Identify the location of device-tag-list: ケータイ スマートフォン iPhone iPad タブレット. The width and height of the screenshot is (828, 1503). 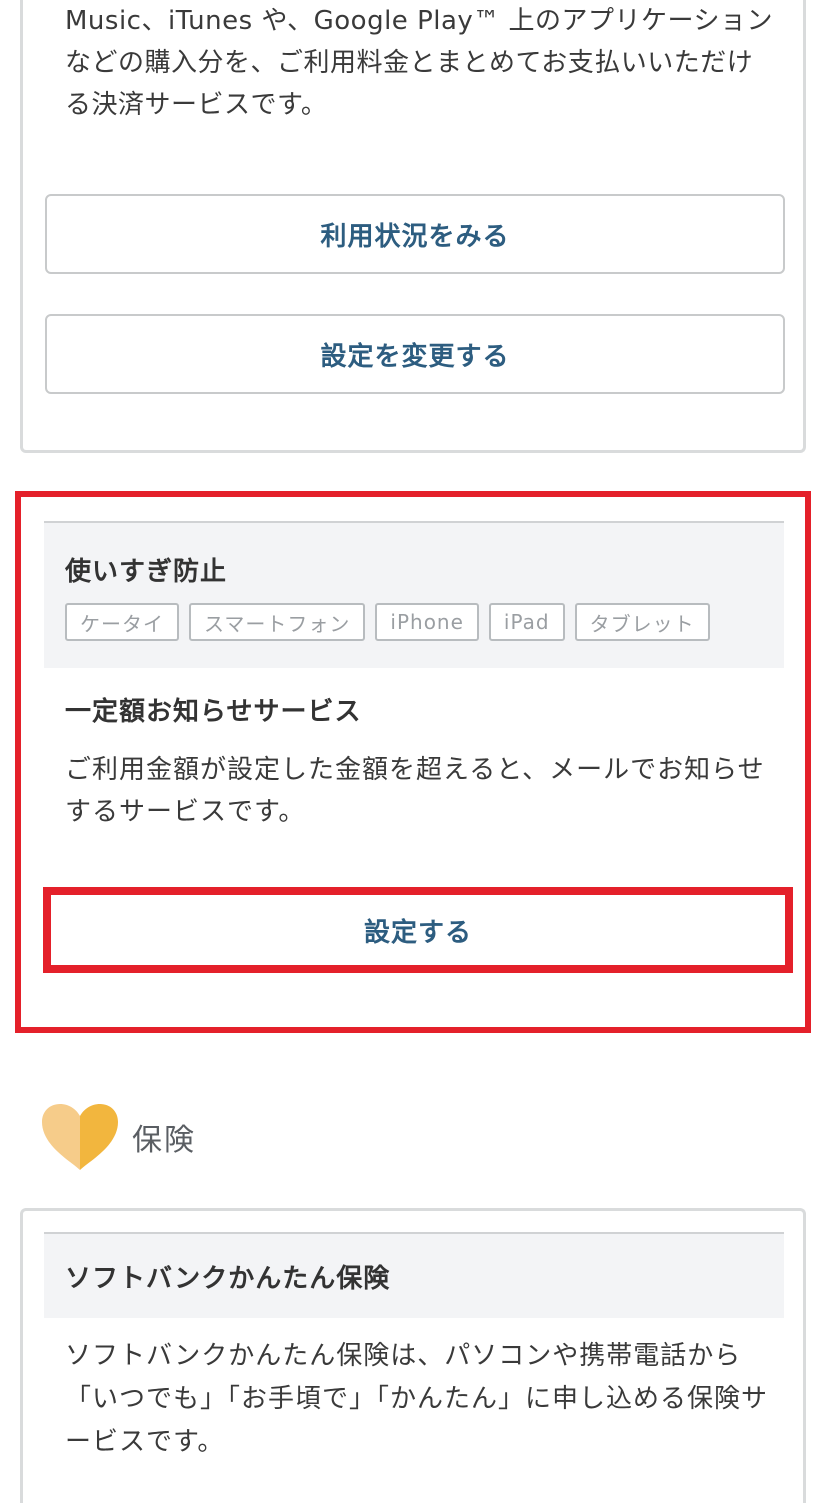
(387, 622).